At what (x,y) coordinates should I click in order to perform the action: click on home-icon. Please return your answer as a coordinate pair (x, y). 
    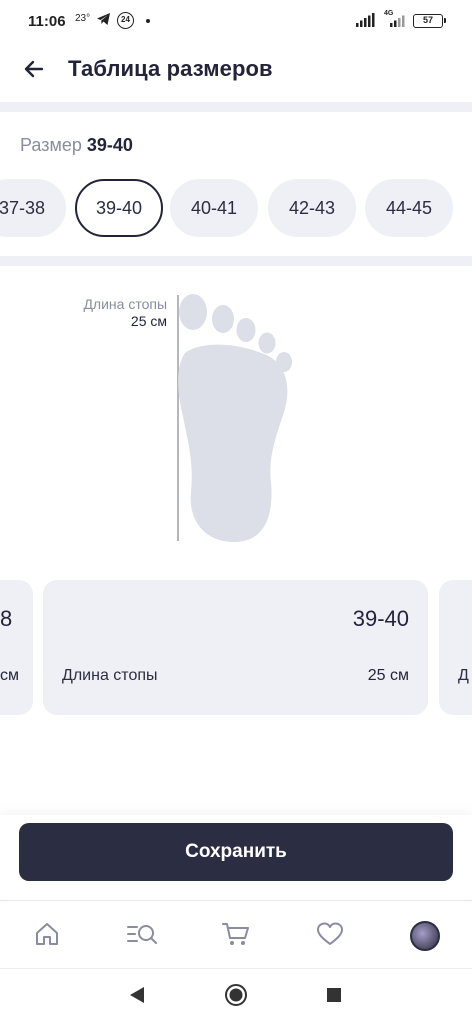
    Looking at the image, I should click on (47, 936).